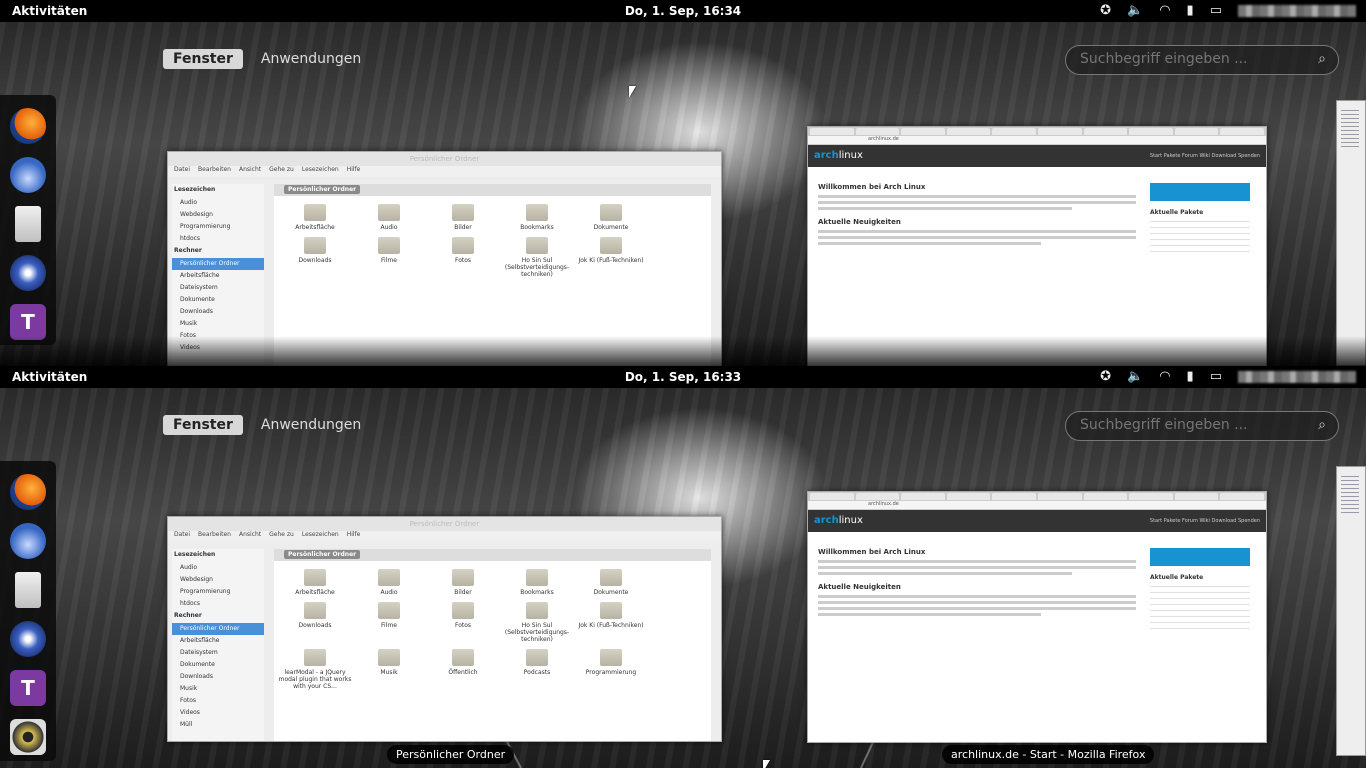 The height and width of the screenshot is (768, 1366). What do you see at coordinates (28, 737) in the screenshot?
I see `sound-recorder-icon` at bounding box center [28, 737].